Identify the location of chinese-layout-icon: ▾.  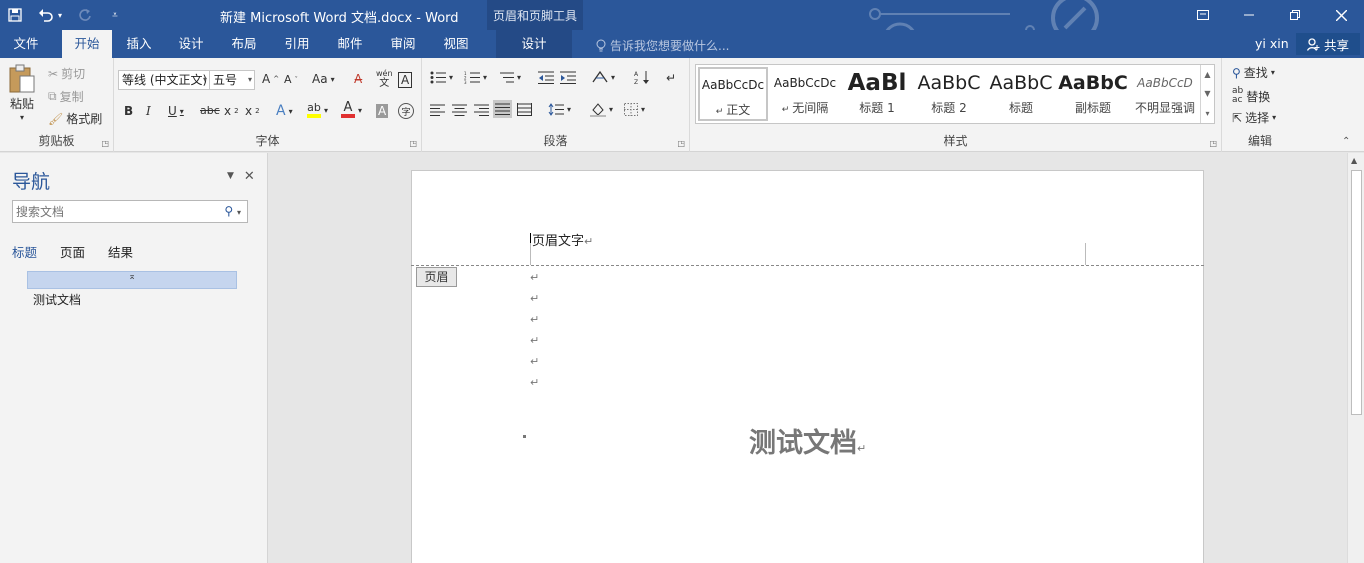
(603, 77).